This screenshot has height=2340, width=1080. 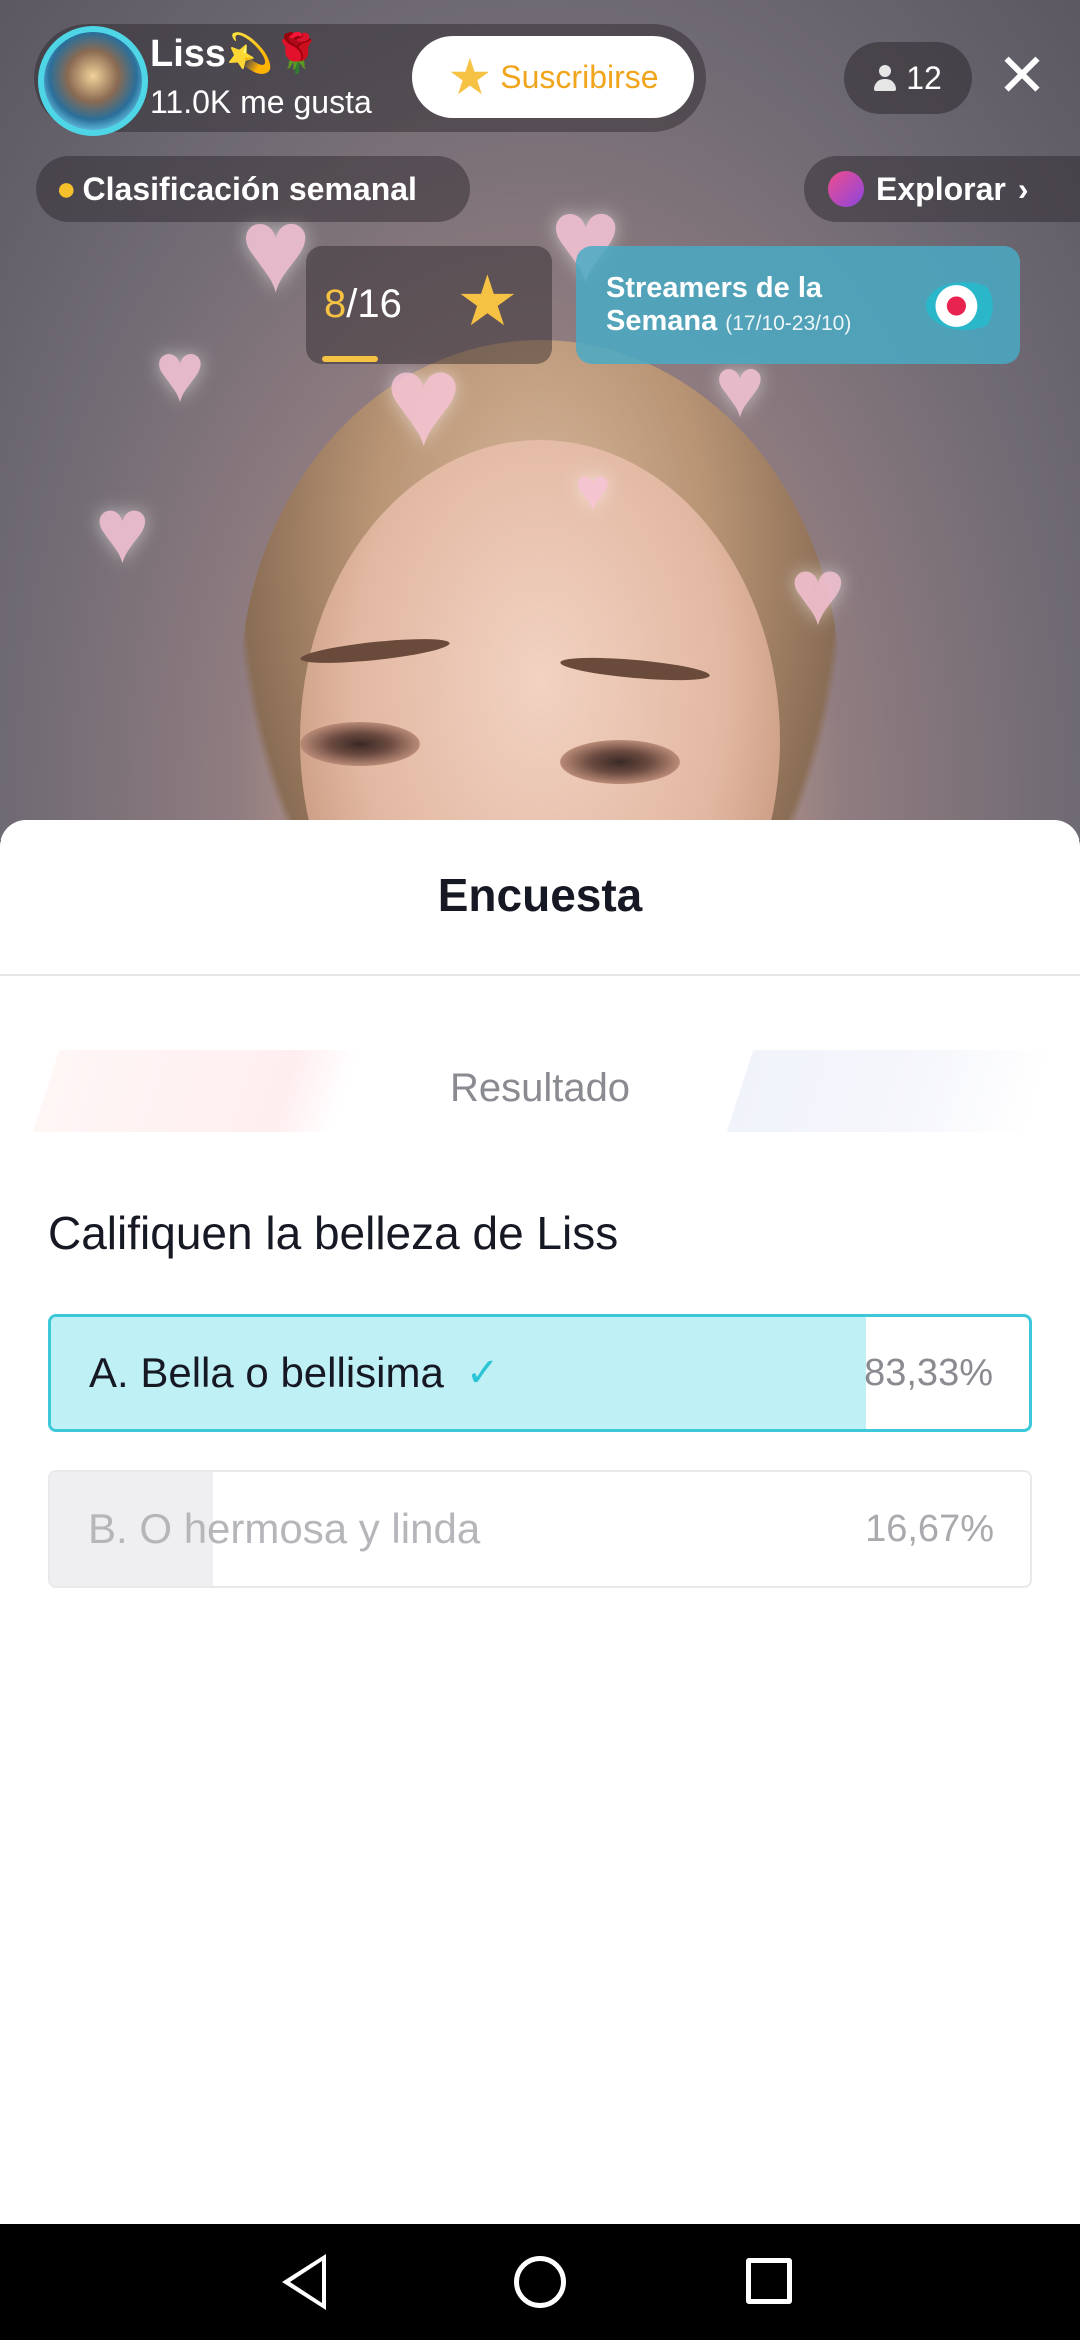 I want to click on video-eye-right, so click(x=620, y=762).